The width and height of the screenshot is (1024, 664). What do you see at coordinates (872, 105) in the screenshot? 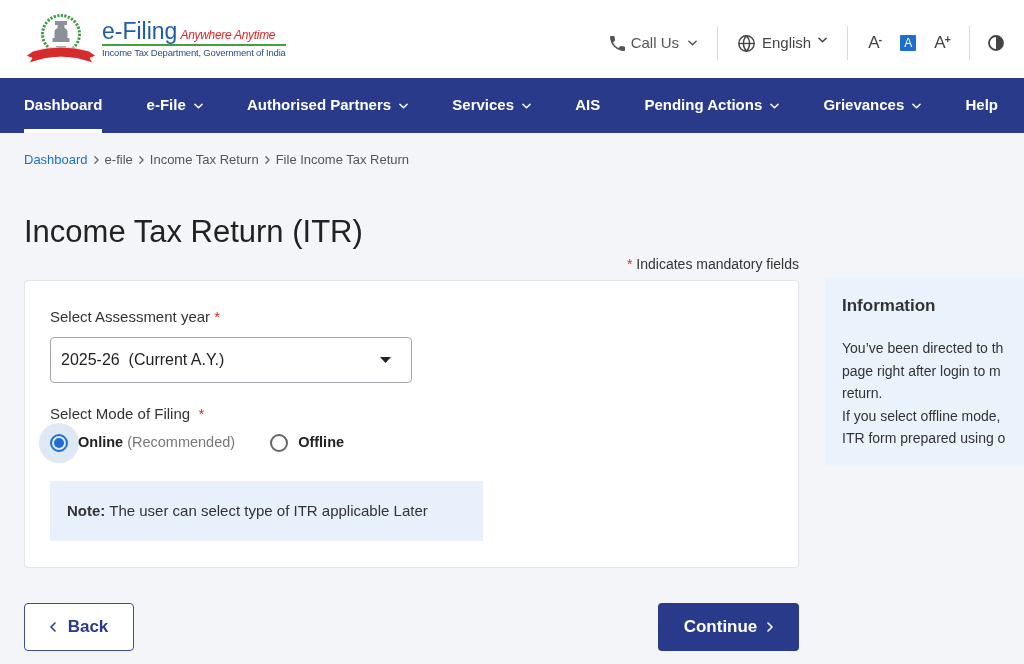
I see `nav-tab: Grievances` at bounding box center [872, 105].